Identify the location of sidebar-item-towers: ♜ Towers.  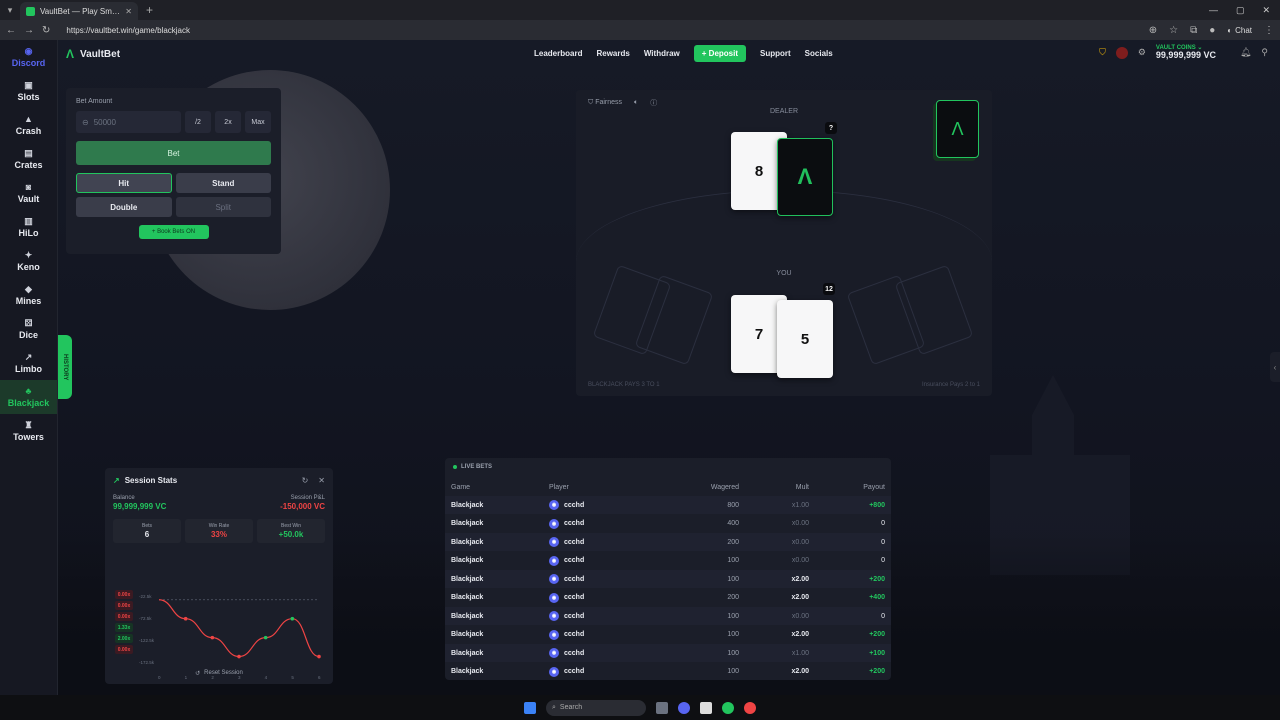
(28, 431).